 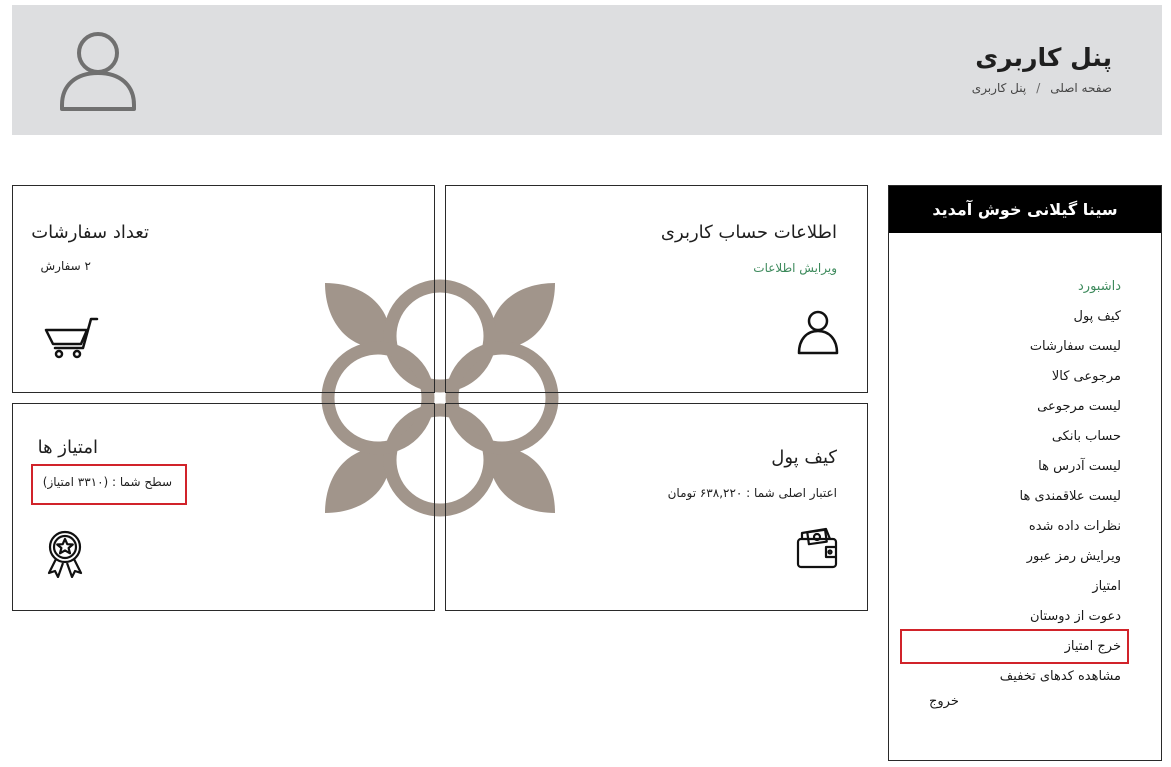 What do you see at coordinates (1011, 497) in the screenshot?
I see `sidebar-item-wishlist: لیست علاقمندی ها` at bounding box center [1011, 497].